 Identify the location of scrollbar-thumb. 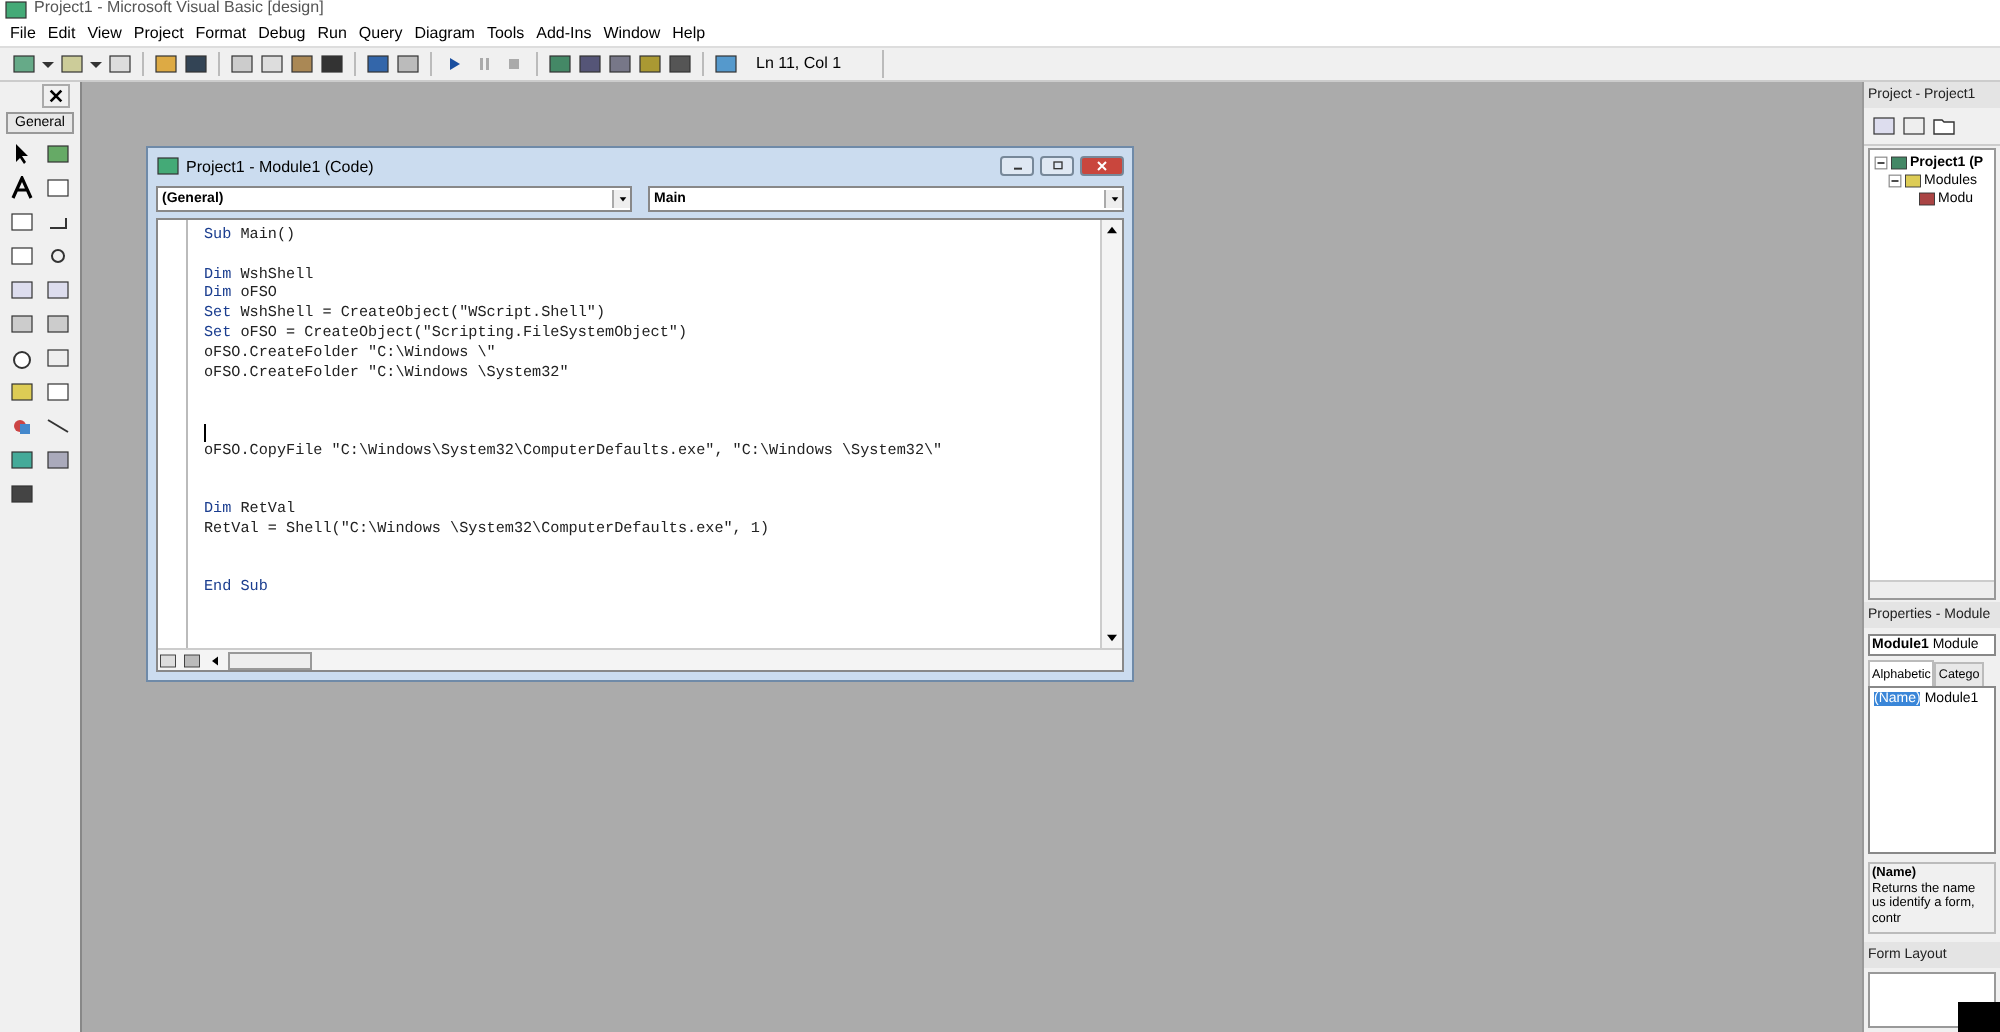
(270, 660).